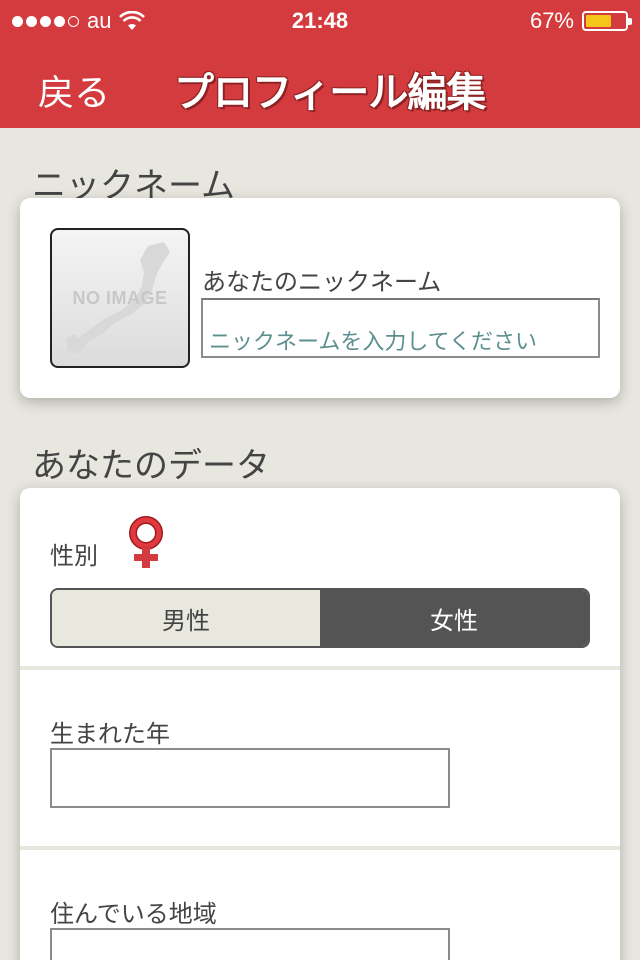 The width and height of the screenshot is (640, 960). What do you see at coordinates (74, 556) in the screenshot?
I see `gender-label: 性別` at bounding box center [74, 556].